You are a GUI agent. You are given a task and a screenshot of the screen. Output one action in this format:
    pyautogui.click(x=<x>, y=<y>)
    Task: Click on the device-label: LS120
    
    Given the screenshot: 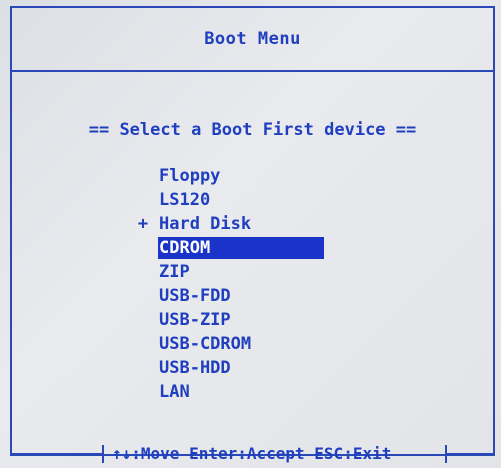 What is the action you would take?
    pyautogui.click(x=185, y=200)
    